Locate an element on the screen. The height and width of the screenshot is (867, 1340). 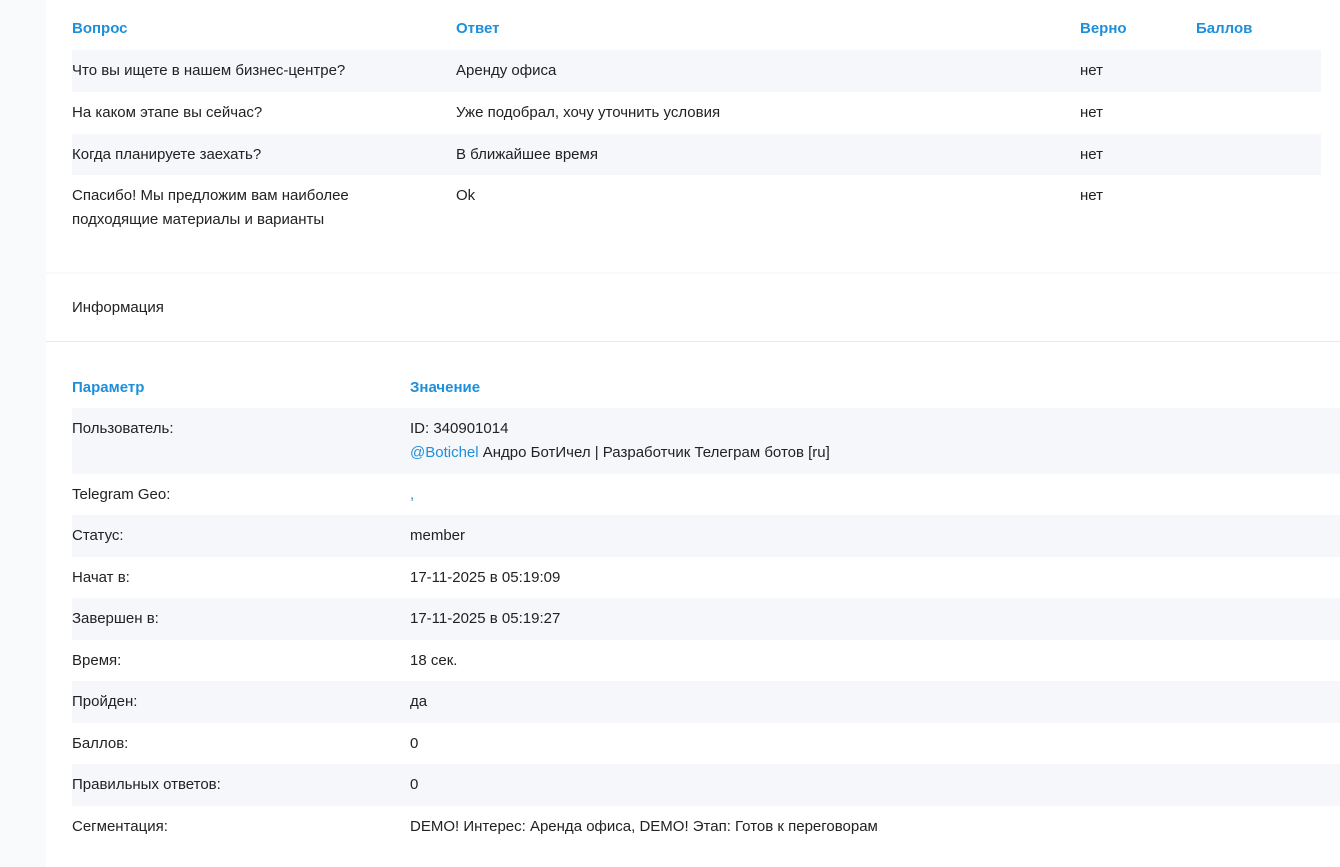
info-row-started: Начат в: 17-11-2025 в 05:19:09 is located at coordinates (706, 577).